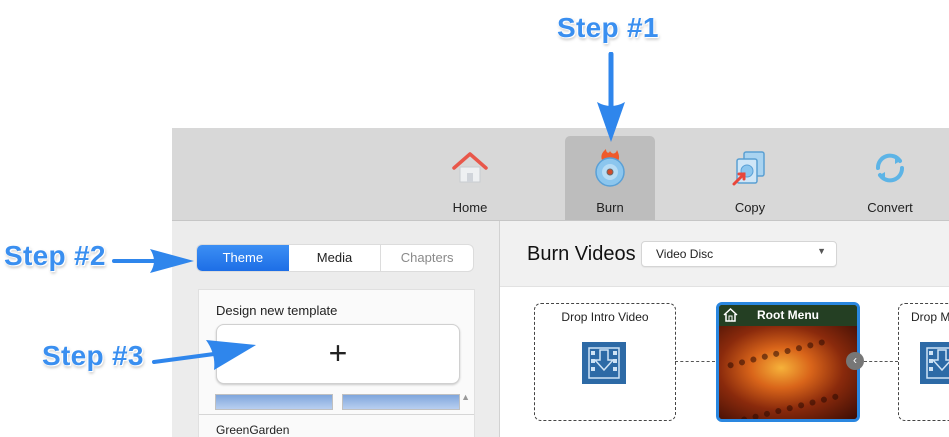 The height and width of the screenshot is (437, 949). What do you see at coordinates (605, 317) in the screenshot?
I see `drop-intro-label: Drop Intro Video` at bounding box center [605, 317].